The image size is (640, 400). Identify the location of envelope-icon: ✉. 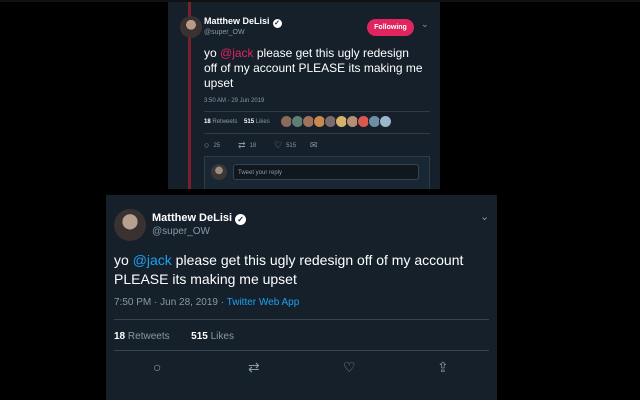
(314, 145).